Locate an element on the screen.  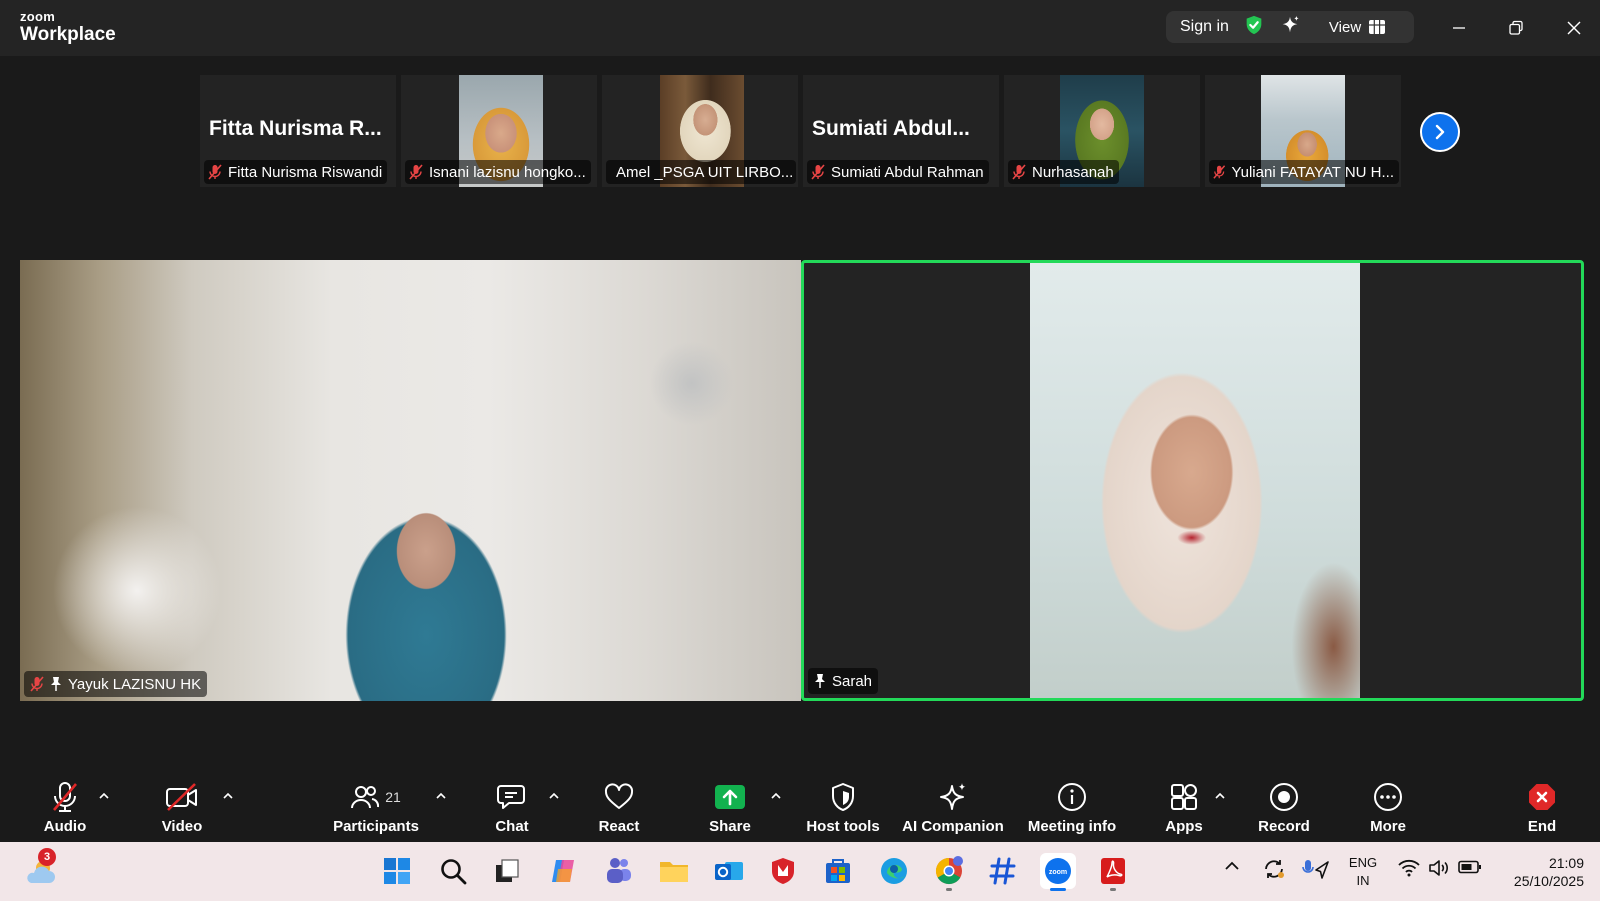
zoom-app-icon: zoom is located at coordinates (1058, 871).